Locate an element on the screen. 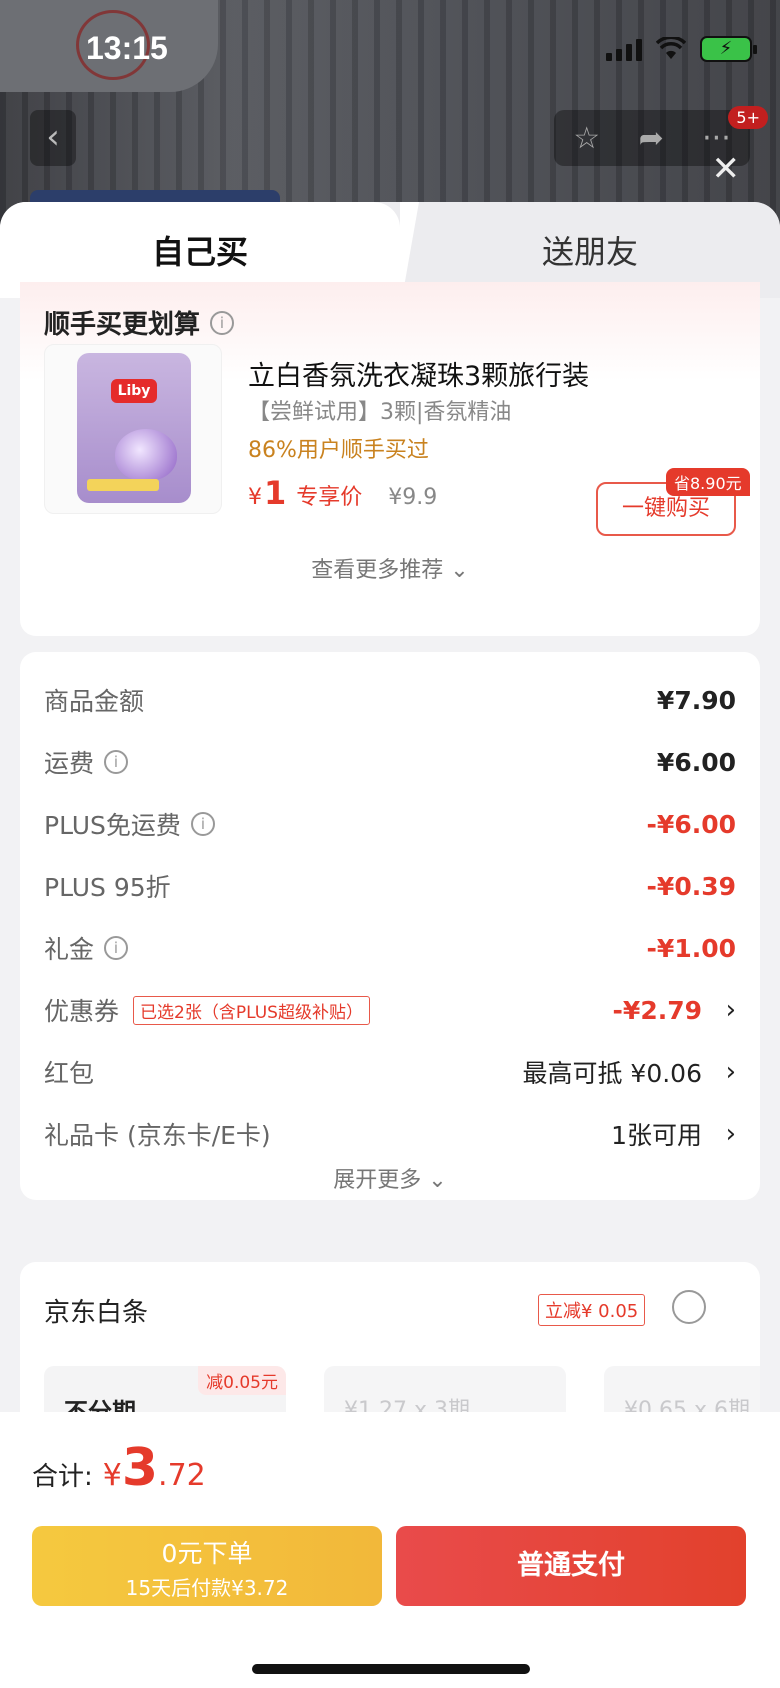  pay-later-button: 0元下单 15天后付款¥3.72 is located at coordinates (207, 1566).